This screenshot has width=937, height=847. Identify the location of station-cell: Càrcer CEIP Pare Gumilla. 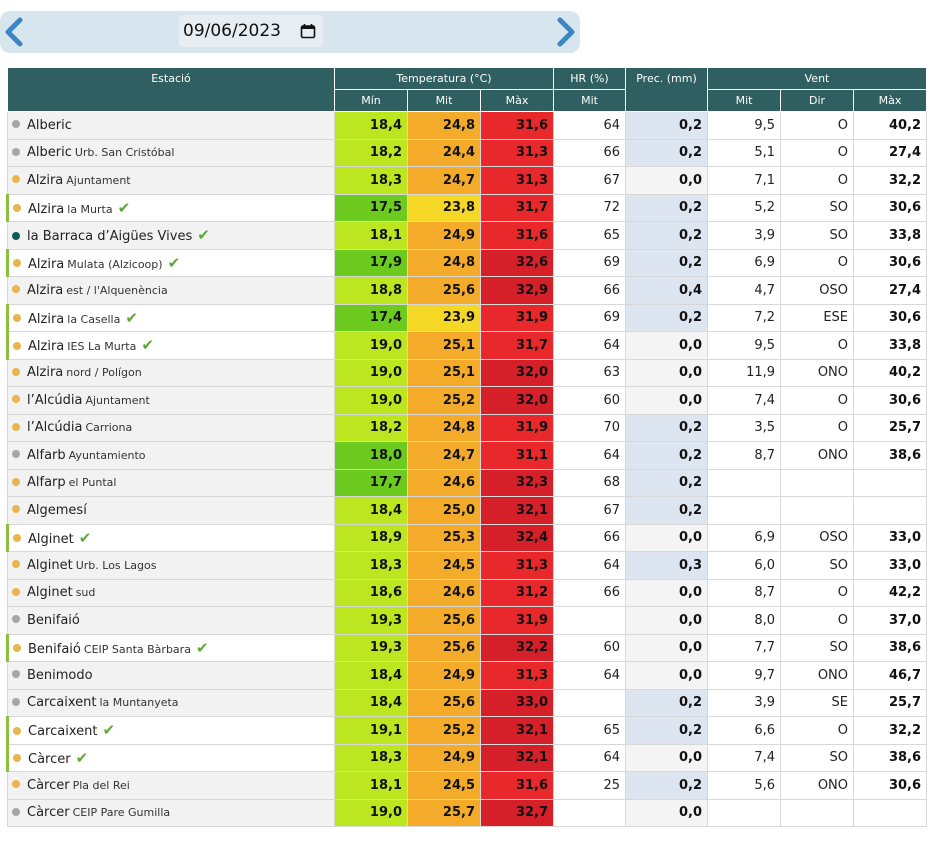
(171, 812).